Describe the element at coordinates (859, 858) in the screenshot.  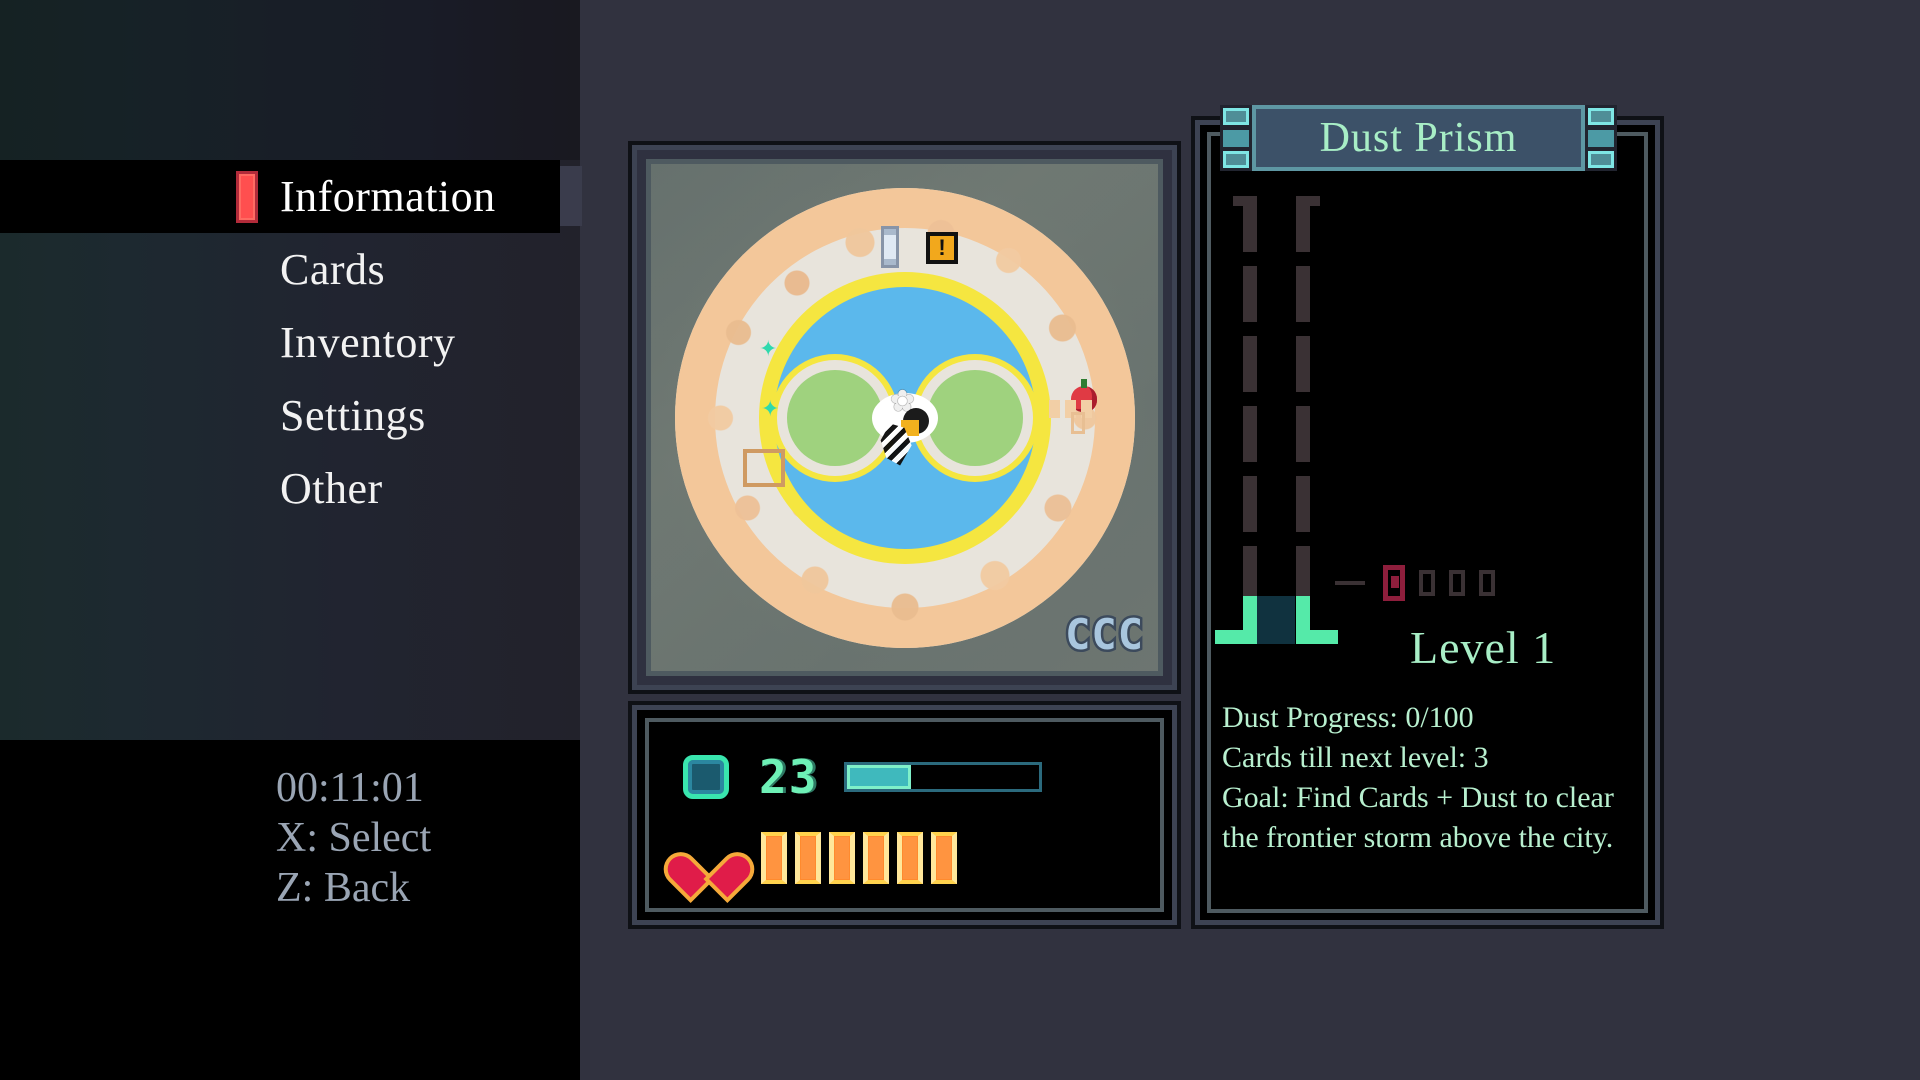
I see `health-pips` at that location.